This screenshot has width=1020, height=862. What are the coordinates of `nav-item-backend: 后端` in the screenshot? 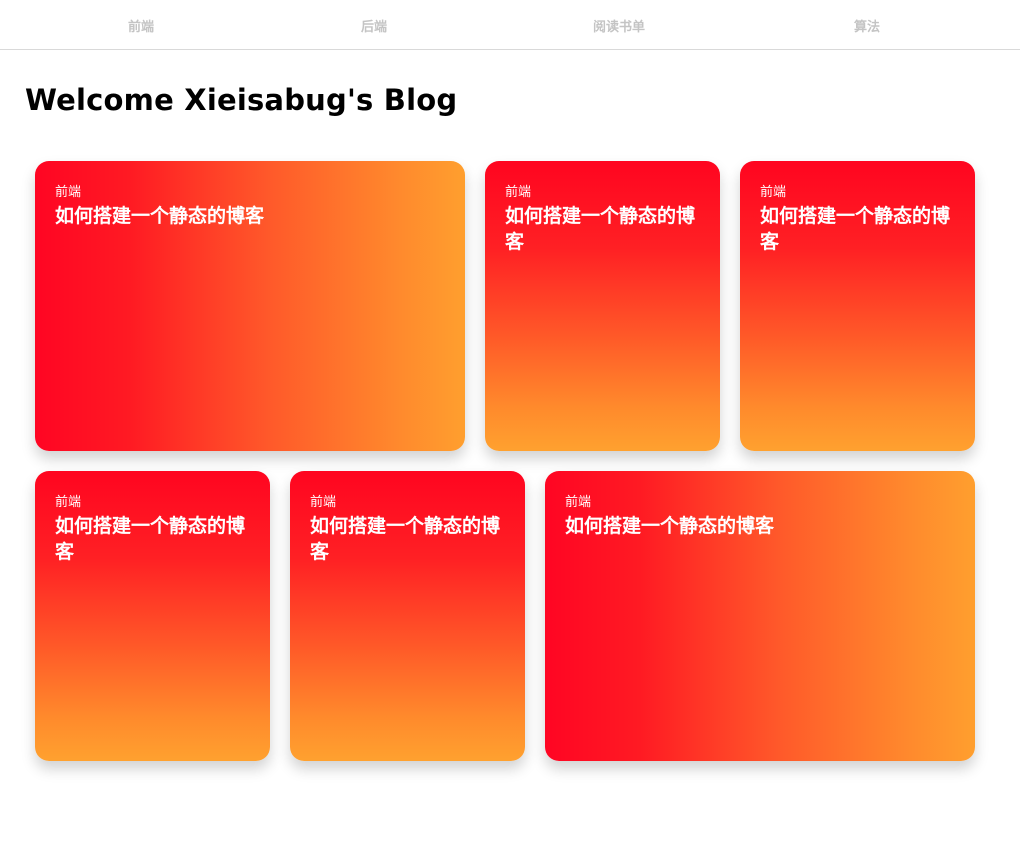 It's located at (374, 25).